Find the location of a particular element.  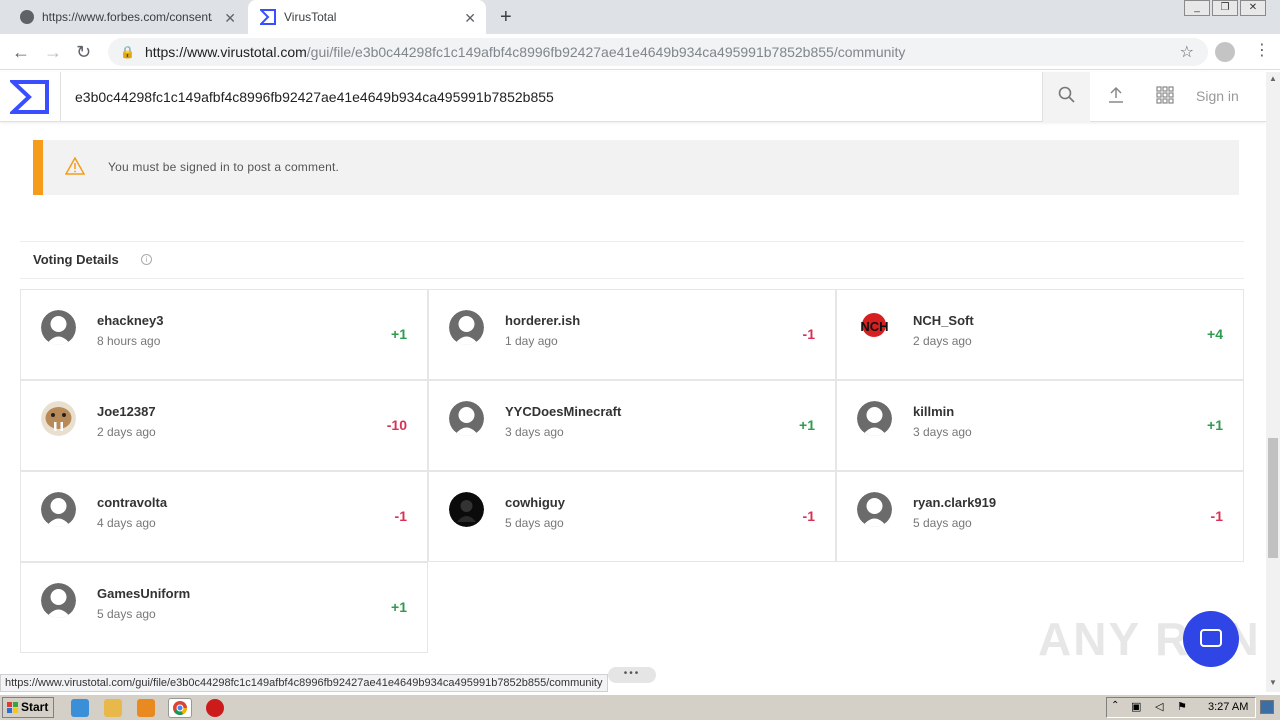

chat-fab-button is located at coordinates (1211, 639).